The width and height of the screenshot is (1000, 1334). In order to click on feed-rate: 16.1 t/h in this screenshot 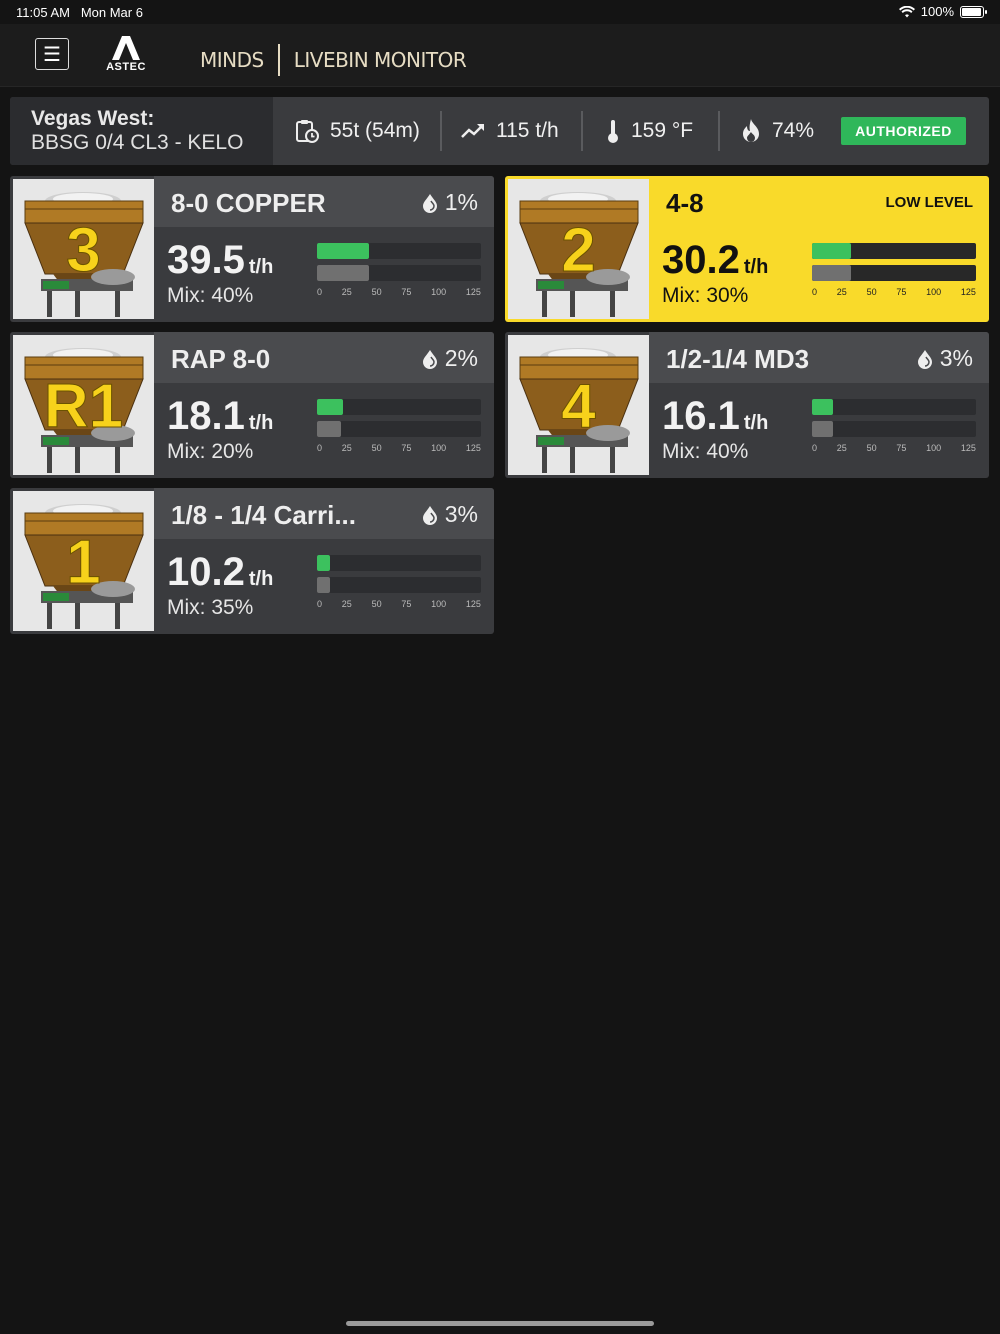, I will do `click(715, 416)`.